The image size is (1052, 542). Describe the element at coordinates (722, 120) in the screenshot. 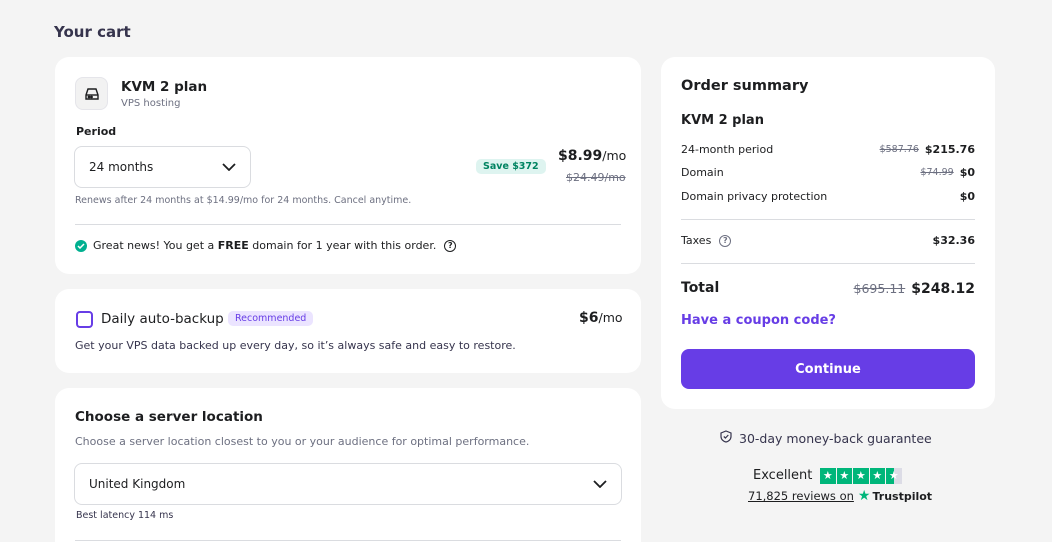

I see `summary-plan-name: KVM 2 plan` at that location.